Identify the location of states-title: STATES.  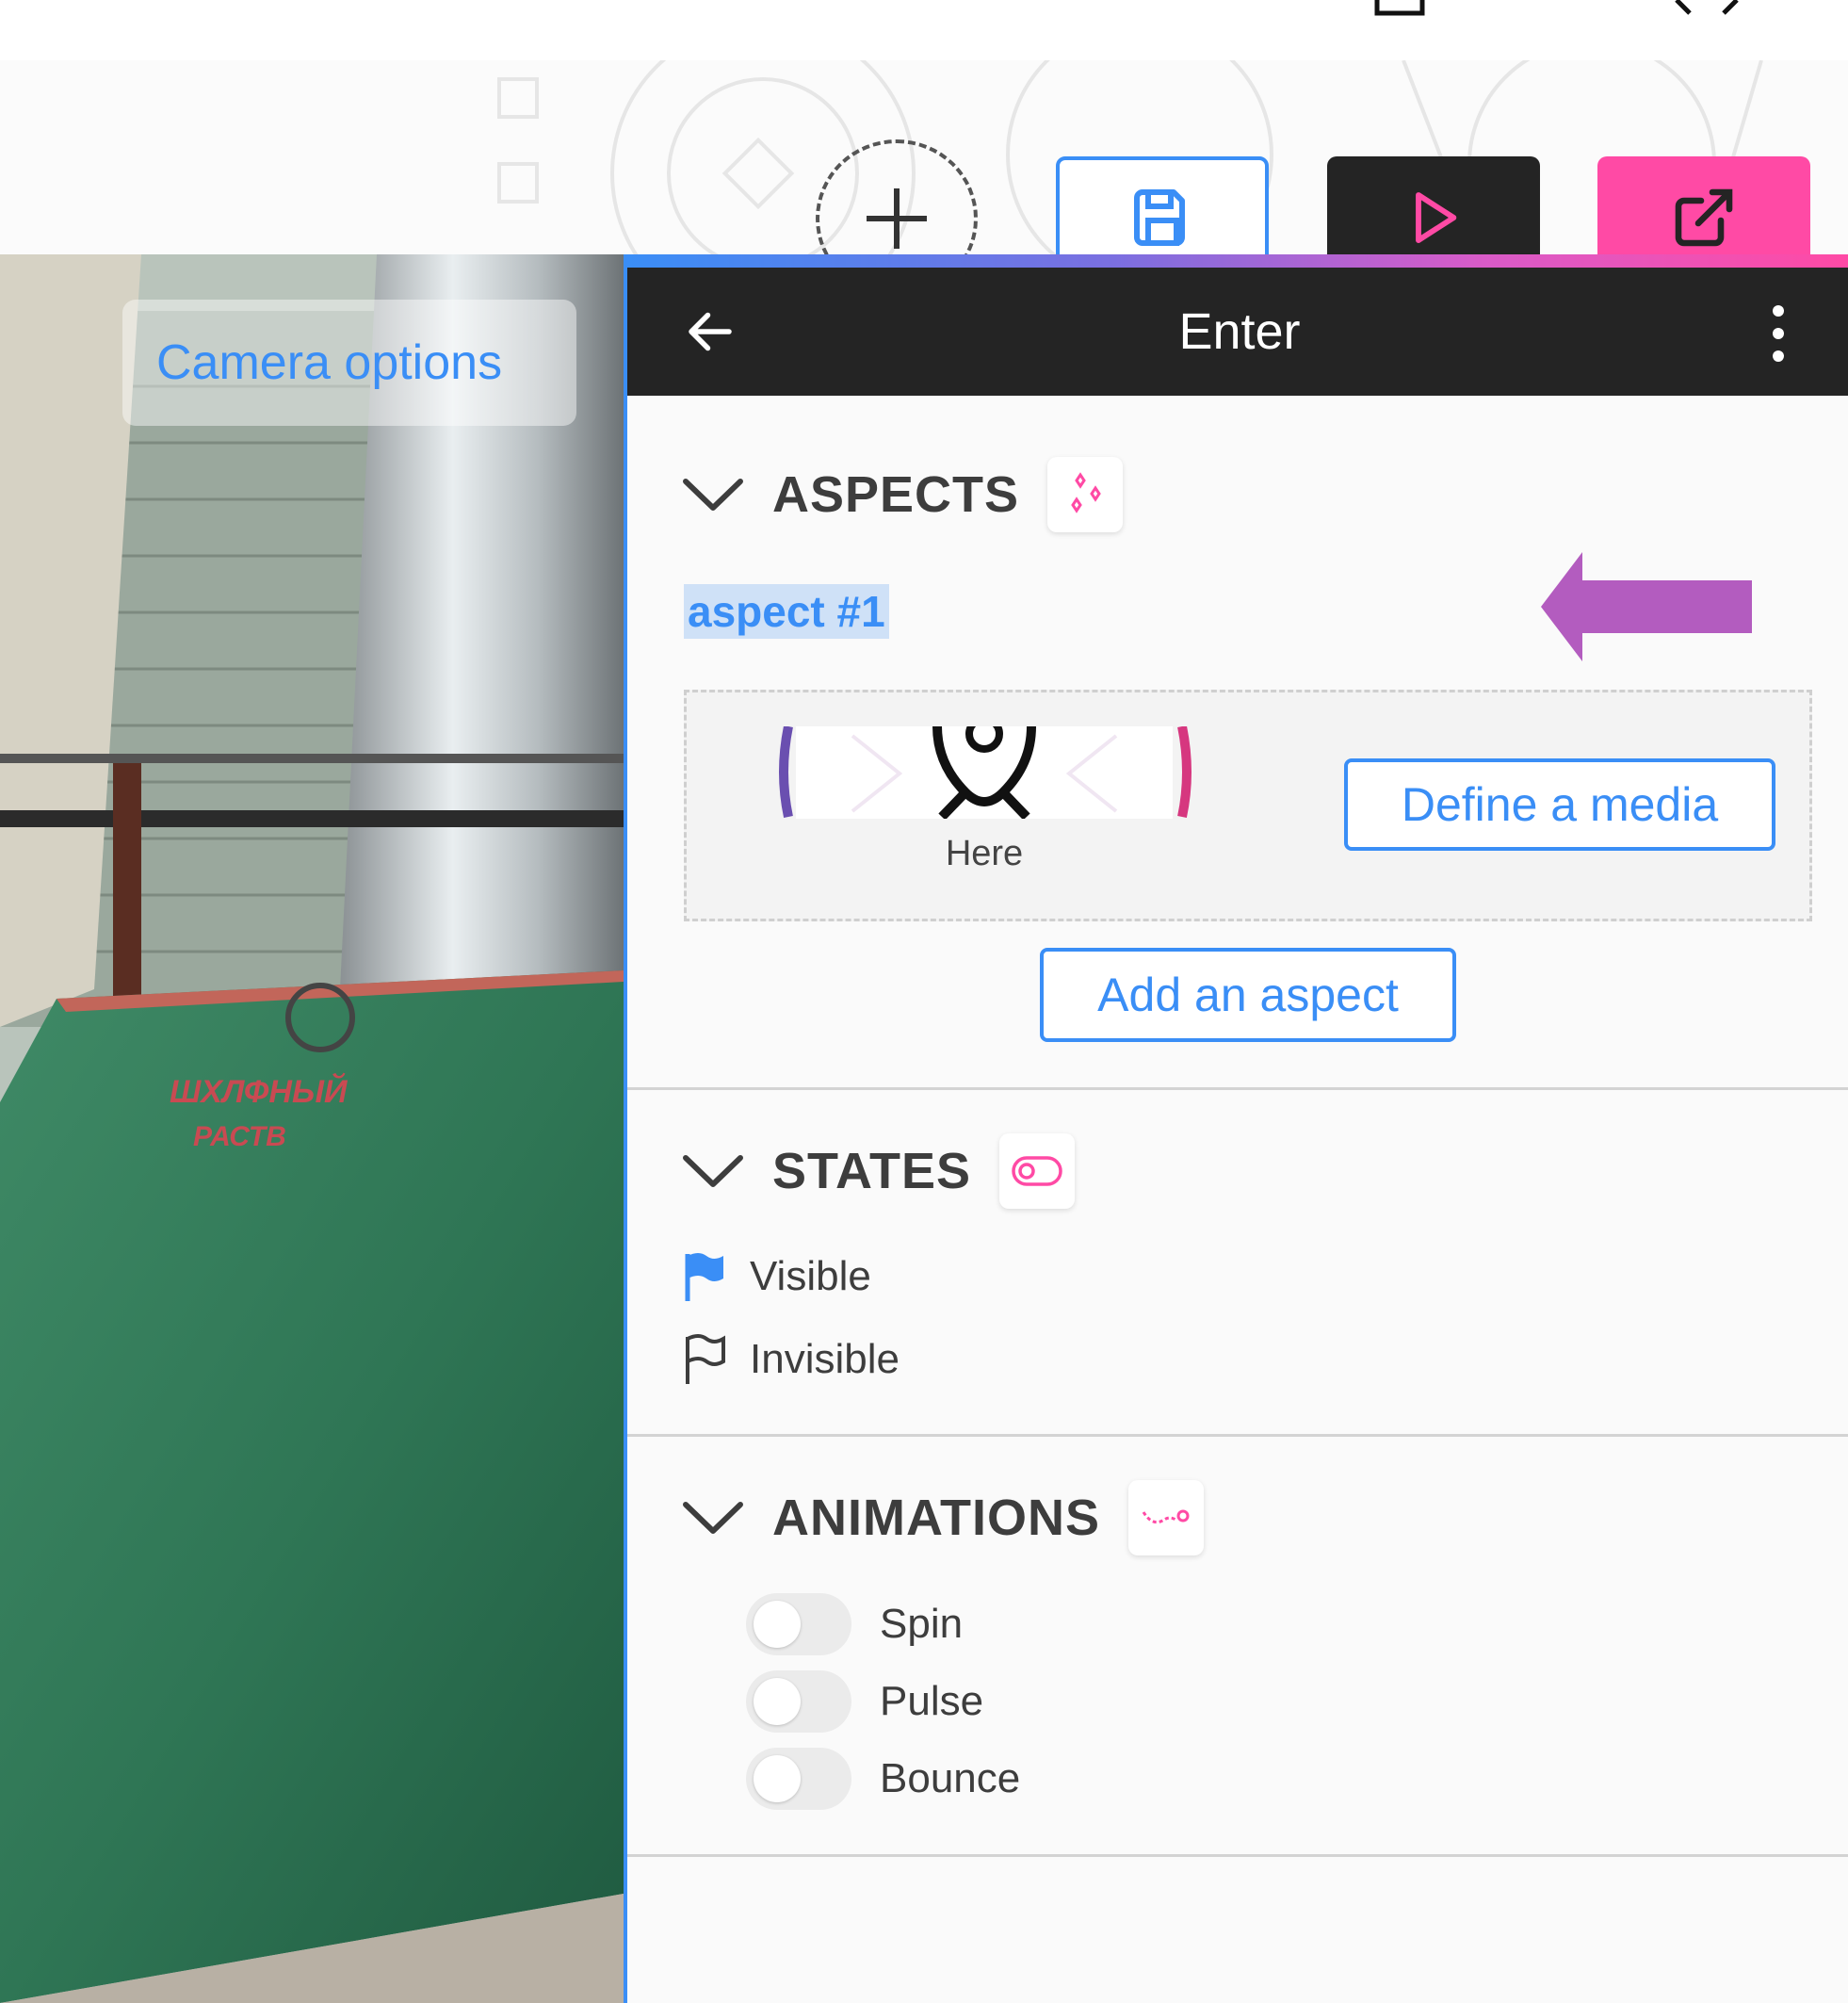
(872, 1171).